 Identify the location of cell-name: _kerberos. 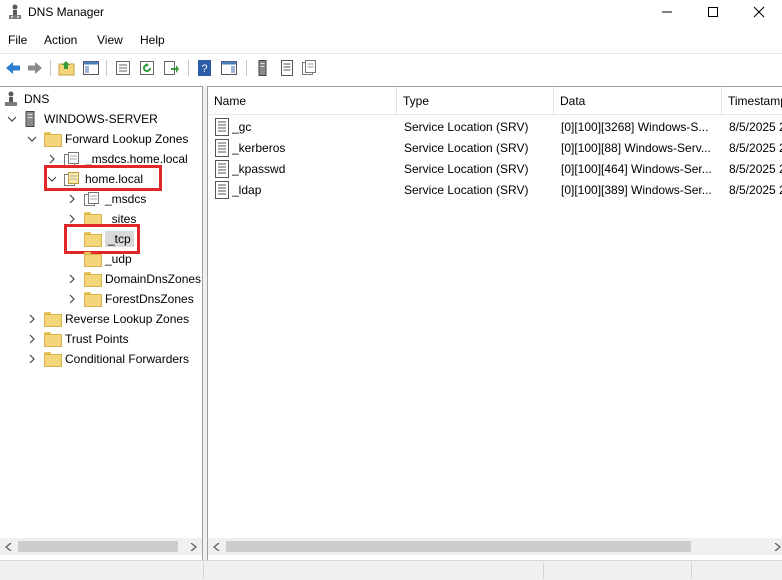
(259, 148).